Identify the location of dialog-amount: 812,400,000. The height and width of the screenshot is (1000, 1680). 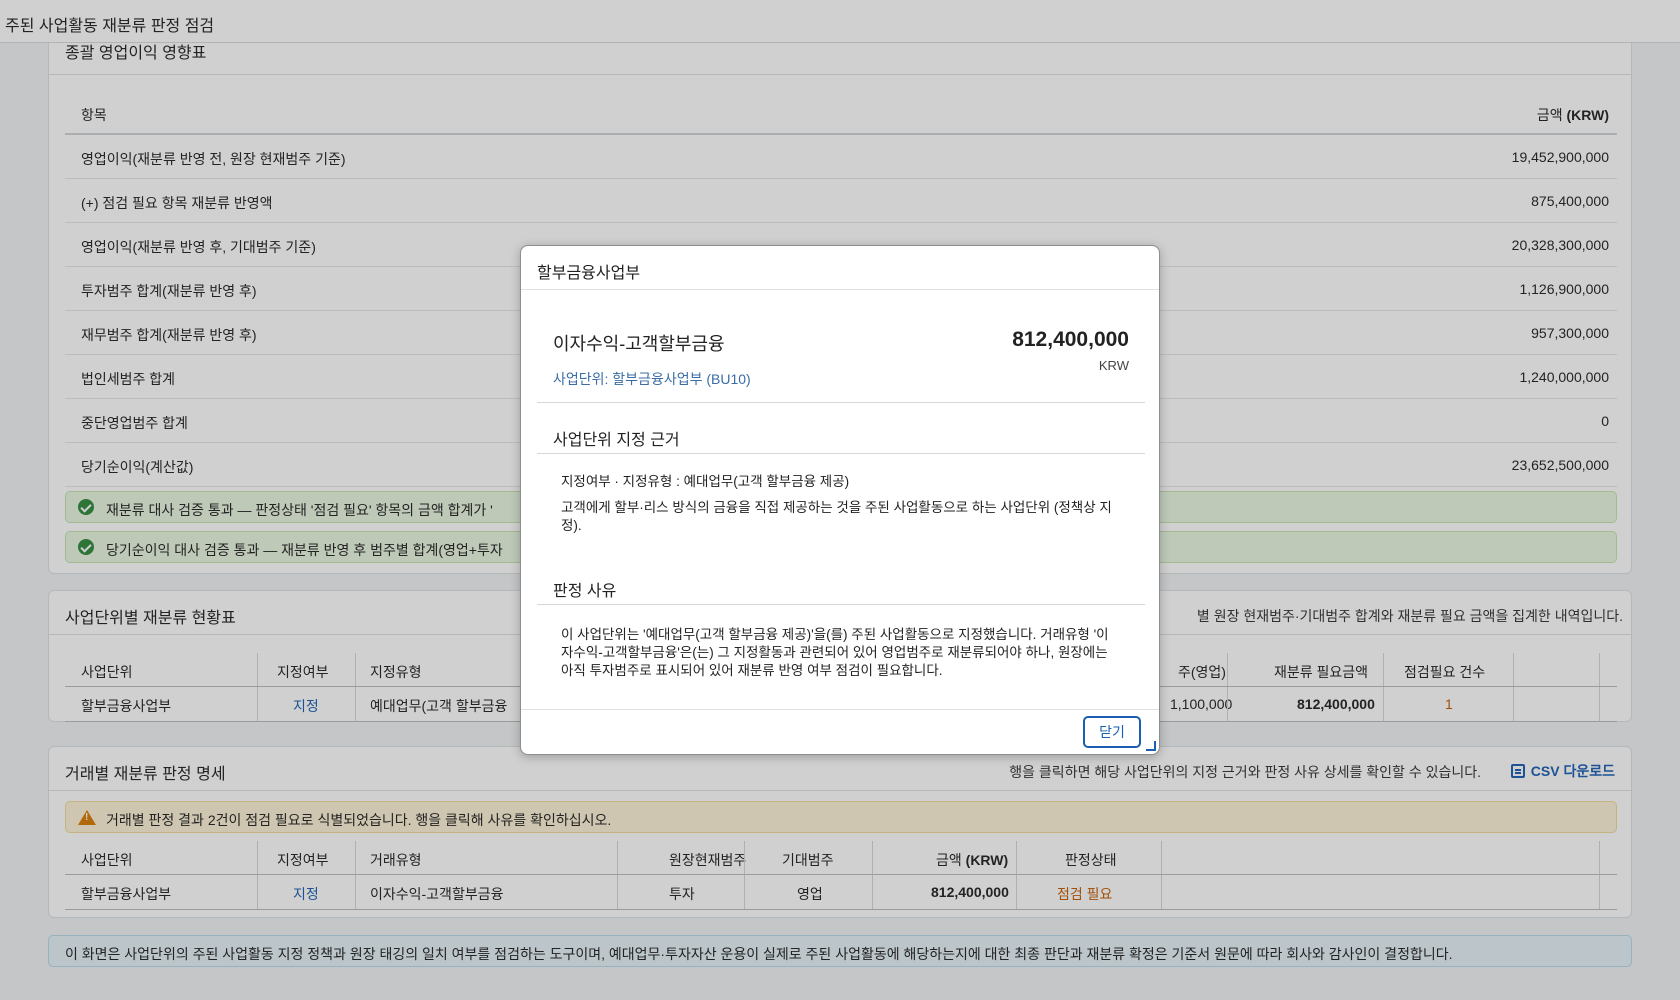
(1070, 339).